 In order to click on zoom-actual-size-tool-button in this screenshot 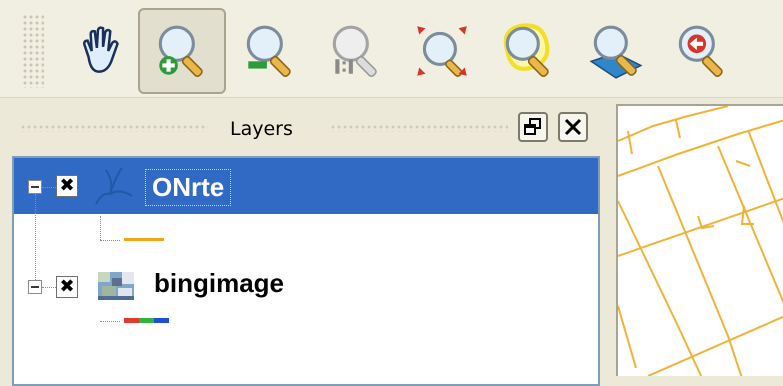, I will do `click(356, 51)`.